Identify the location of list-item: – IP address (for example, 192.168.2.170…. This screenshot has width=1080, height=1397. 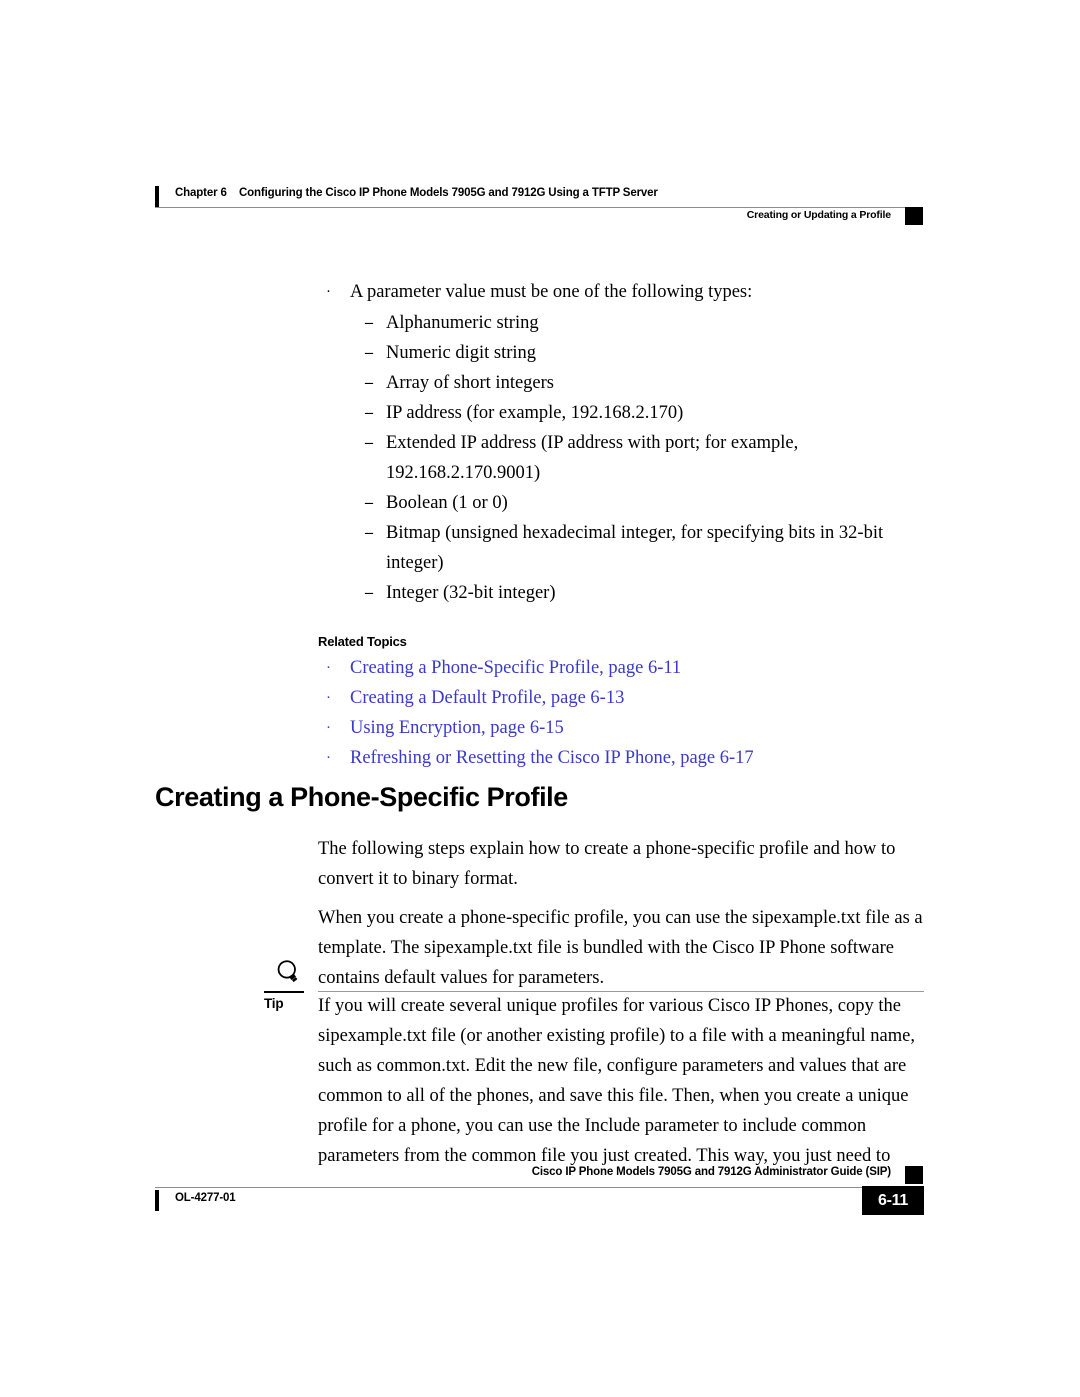
(620, 413).